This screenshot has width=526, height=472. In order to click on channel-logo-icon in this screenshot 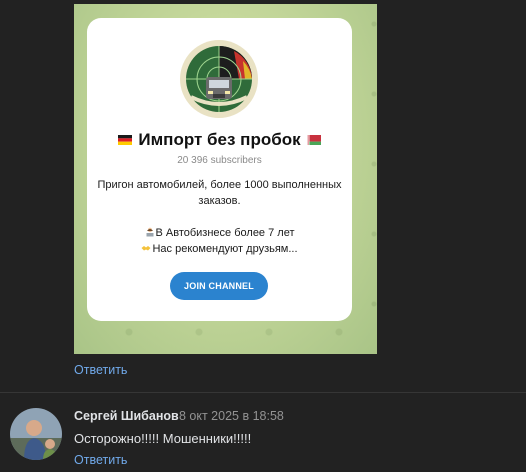, I will do `click(219, 79)`.